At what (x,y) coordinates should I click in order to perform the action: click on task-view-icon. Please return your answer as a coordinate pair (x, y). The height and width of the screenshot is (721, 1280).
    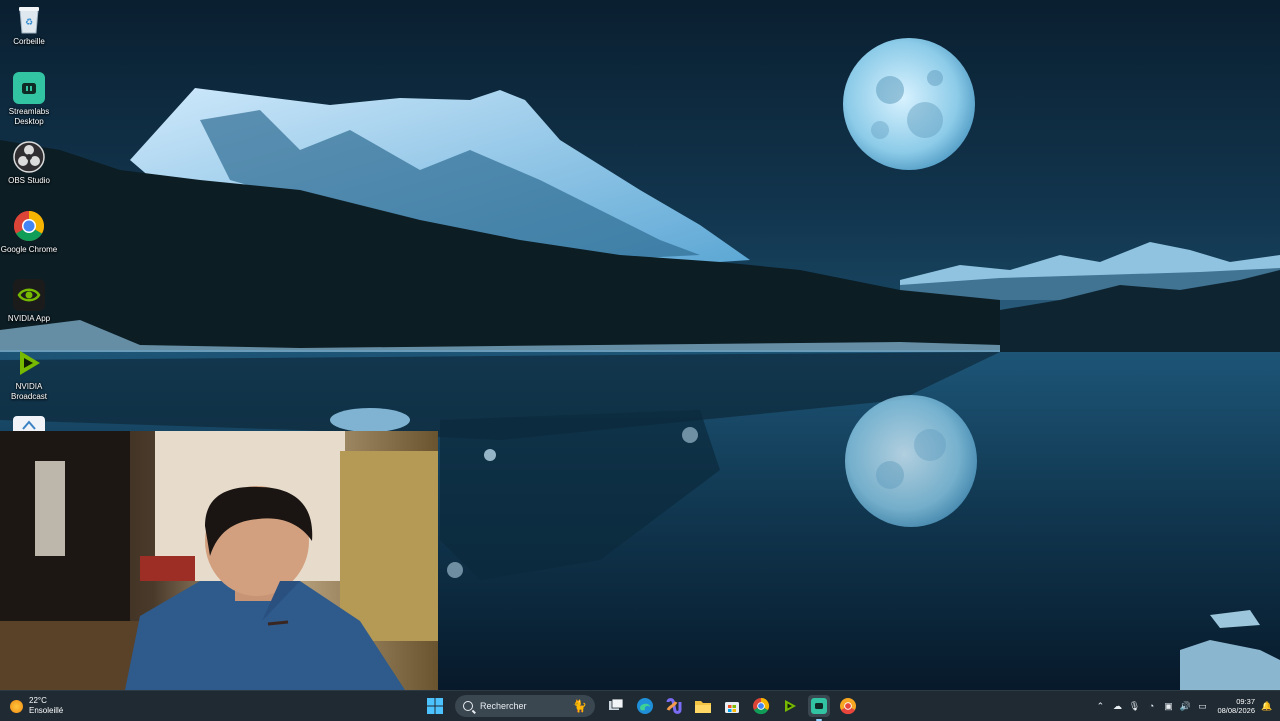
    Looking at the image, I should click on (615, 704).